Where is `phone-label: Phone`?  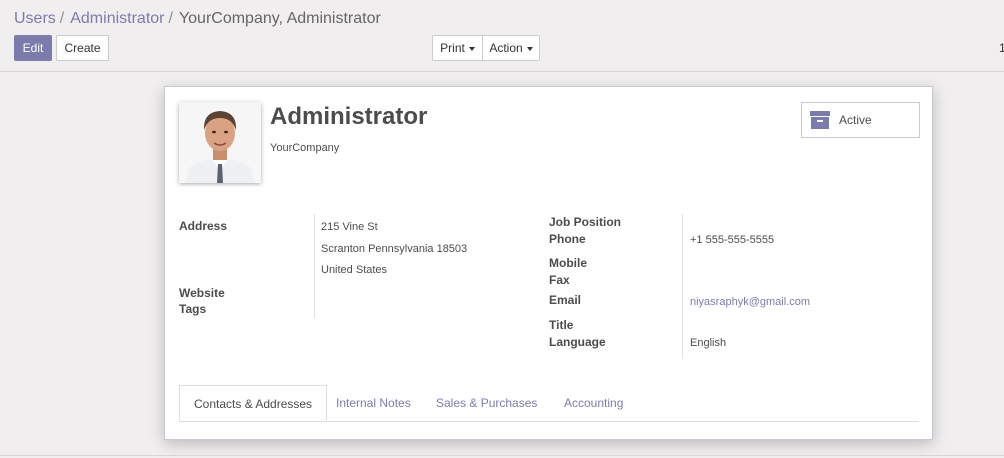
phone-label: Phone is located at coordinates (567, 239).